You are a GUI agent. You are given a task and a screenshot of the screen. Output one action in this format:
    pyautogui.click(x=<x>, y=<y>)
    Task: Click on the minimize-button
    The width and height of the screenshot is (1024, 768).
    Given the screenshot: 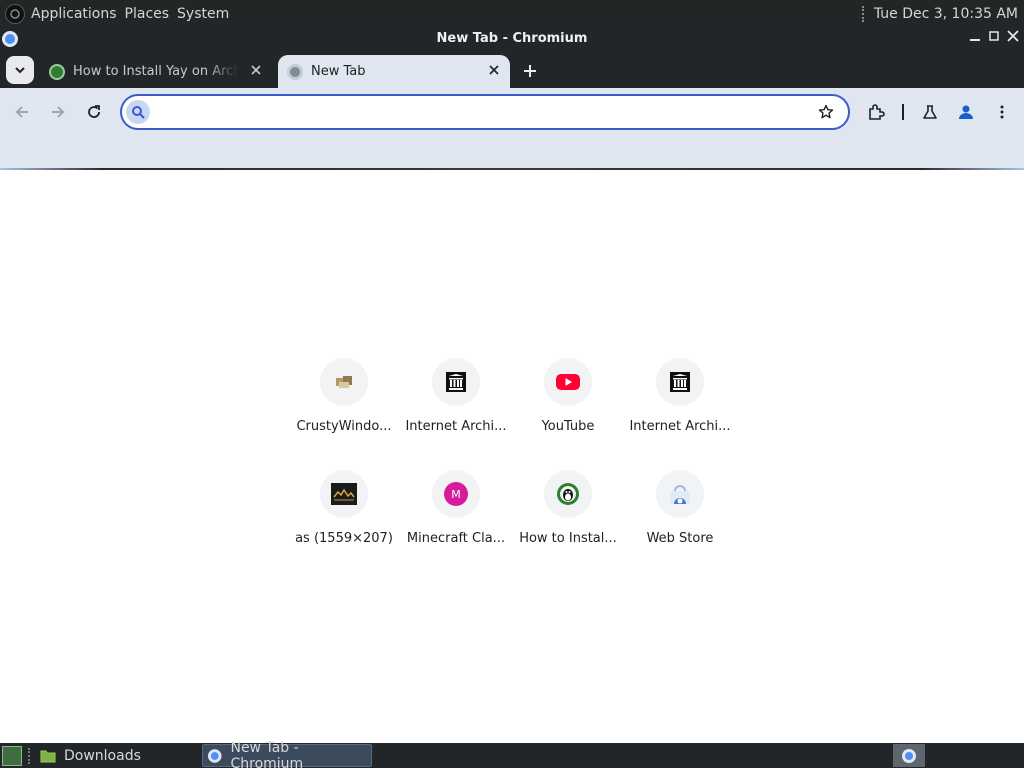 What is the action you would take?
    pyautogui.click(x=975, y=38)
    